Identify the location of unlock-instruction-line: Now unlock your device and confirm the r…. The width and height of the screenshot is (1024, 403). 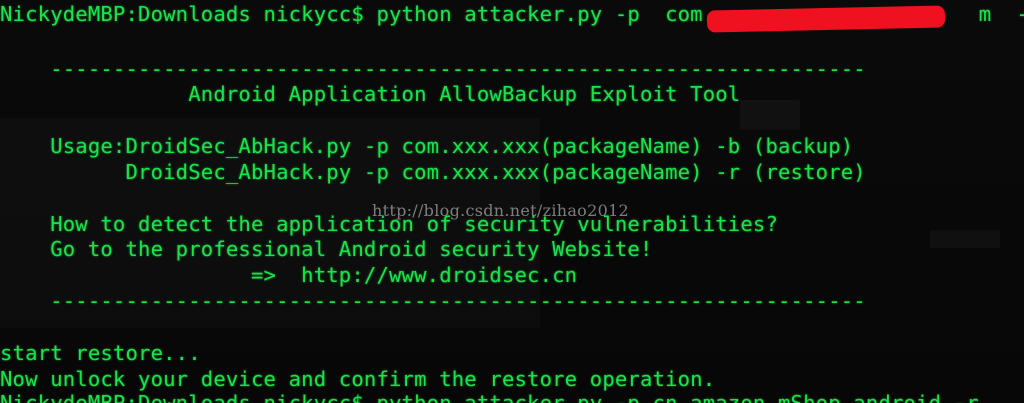
(358, 379).